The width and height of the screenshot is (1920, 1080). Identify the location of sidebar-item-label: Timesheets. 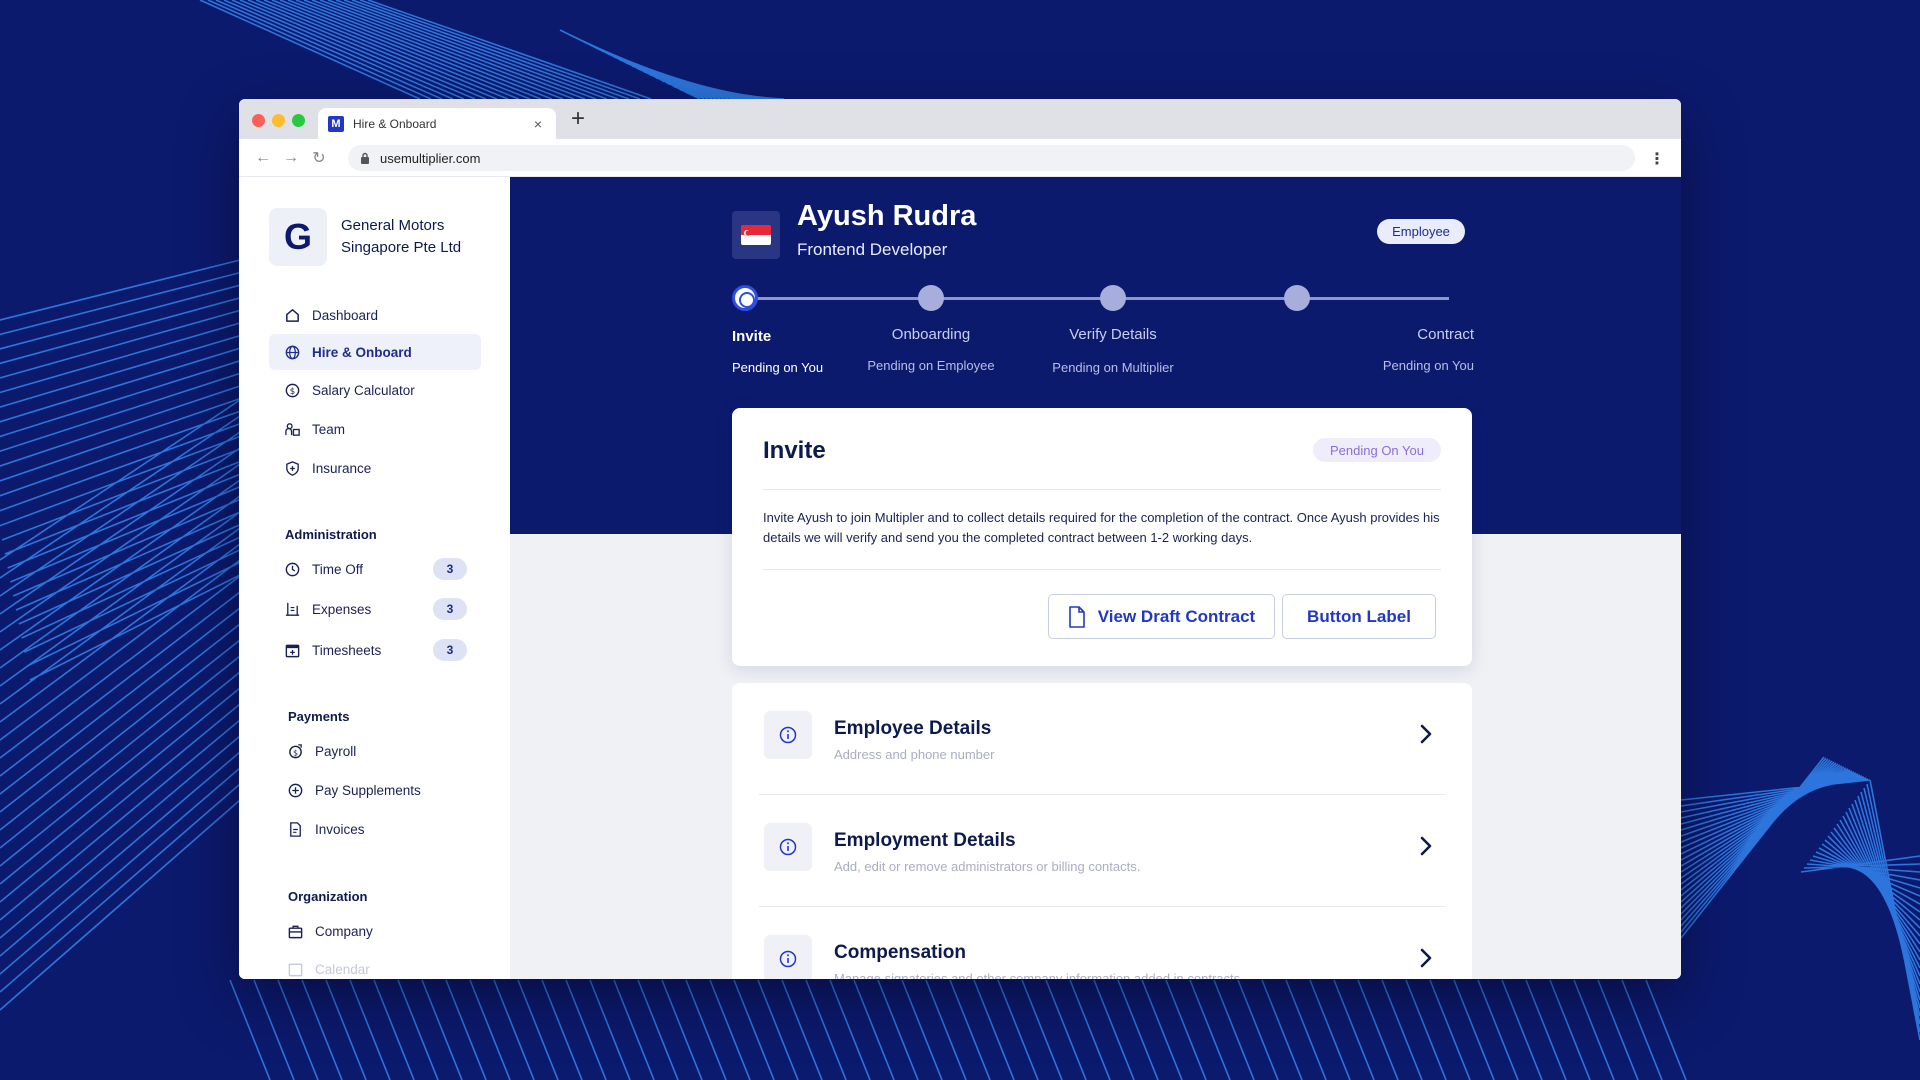
(347, 650).